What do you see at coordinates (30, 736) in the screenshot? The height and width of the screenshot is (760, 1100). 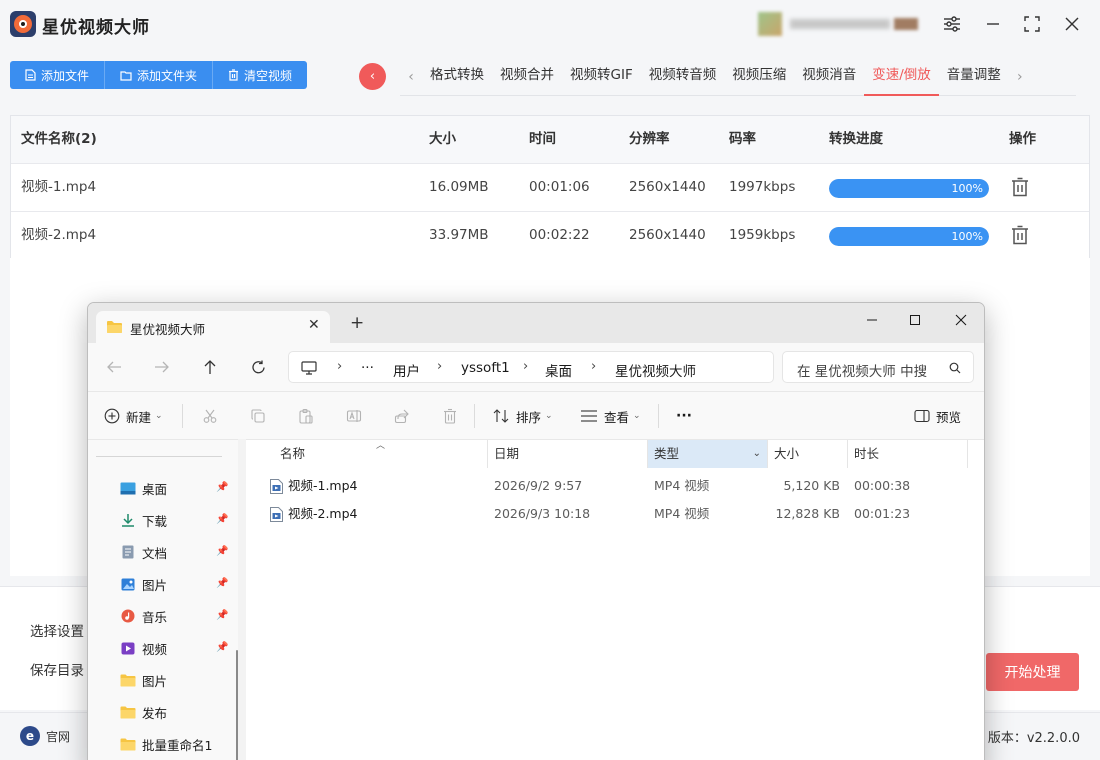 I see `website-icon: e` at bounding box center [30, 736].